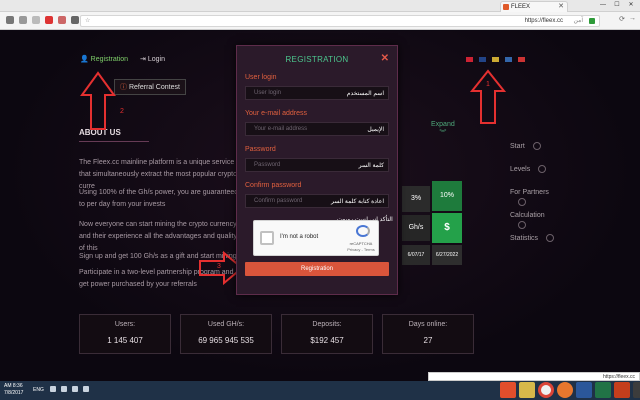 This screenshot has width=640, height=400. Describe the element at coordinates (152, 59) in the screenshot. I see `login-link: ⇥ Login` at that location.